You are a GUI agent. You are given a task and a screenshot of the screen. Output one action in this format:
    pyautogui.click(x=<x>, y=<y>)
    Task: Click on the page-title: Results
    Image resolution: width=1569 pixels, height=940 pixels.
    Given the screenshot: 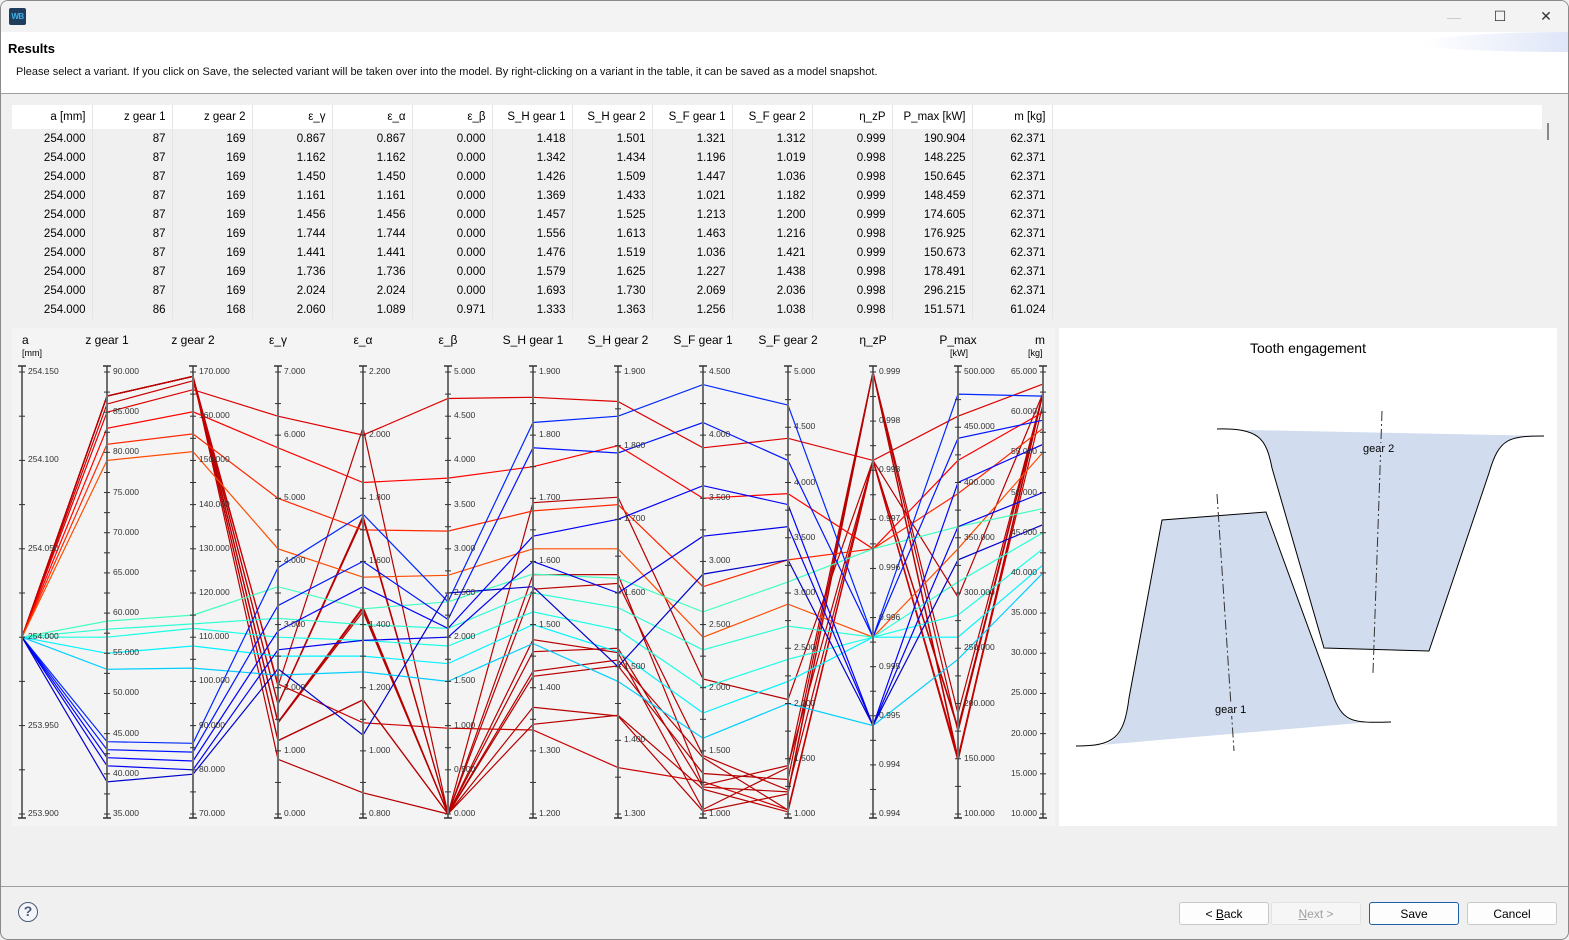 What is the action you would take?
    pyautogui.click(x=31, y=48)
    